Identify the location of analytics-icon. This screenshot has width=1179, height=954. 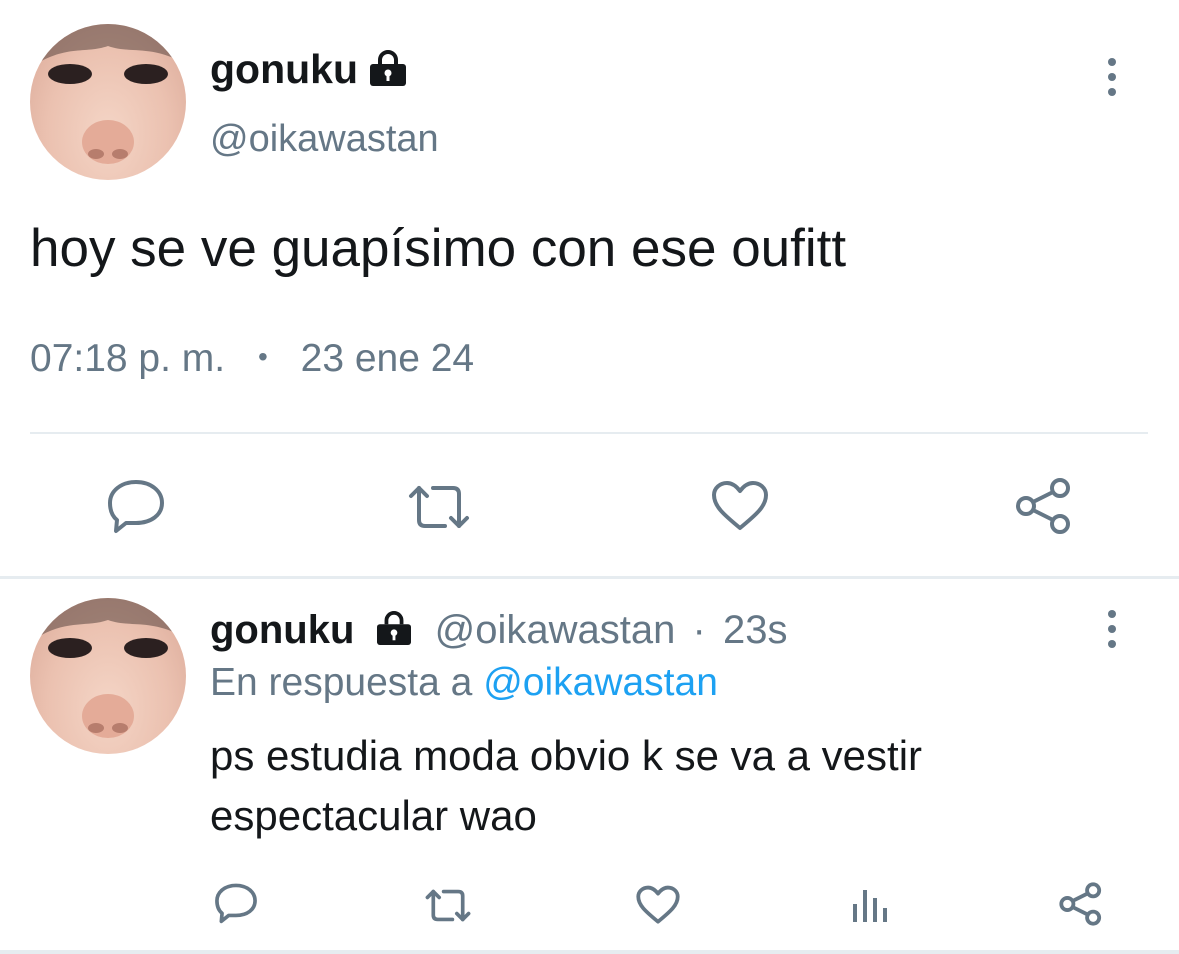
(870, 905).